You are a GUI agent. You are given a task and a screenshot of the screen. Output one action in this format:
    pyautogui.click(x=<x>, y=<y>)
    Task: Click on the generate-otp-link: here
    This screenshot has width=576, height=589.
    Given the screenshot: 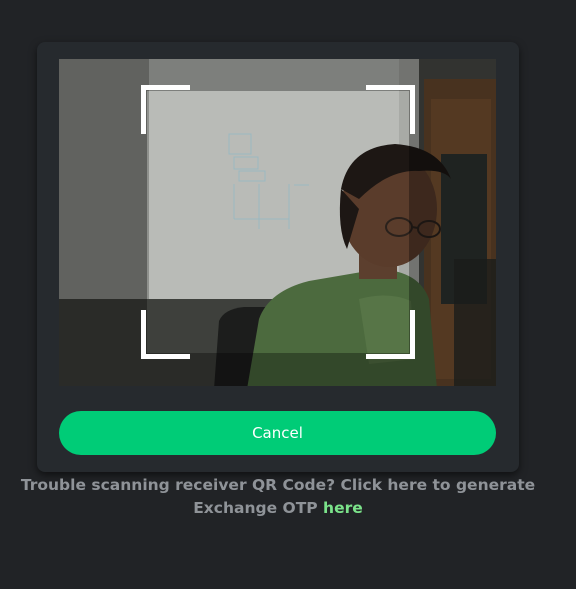 What is the action you would take?
    pyautogui.click(x=343, y=508)
    